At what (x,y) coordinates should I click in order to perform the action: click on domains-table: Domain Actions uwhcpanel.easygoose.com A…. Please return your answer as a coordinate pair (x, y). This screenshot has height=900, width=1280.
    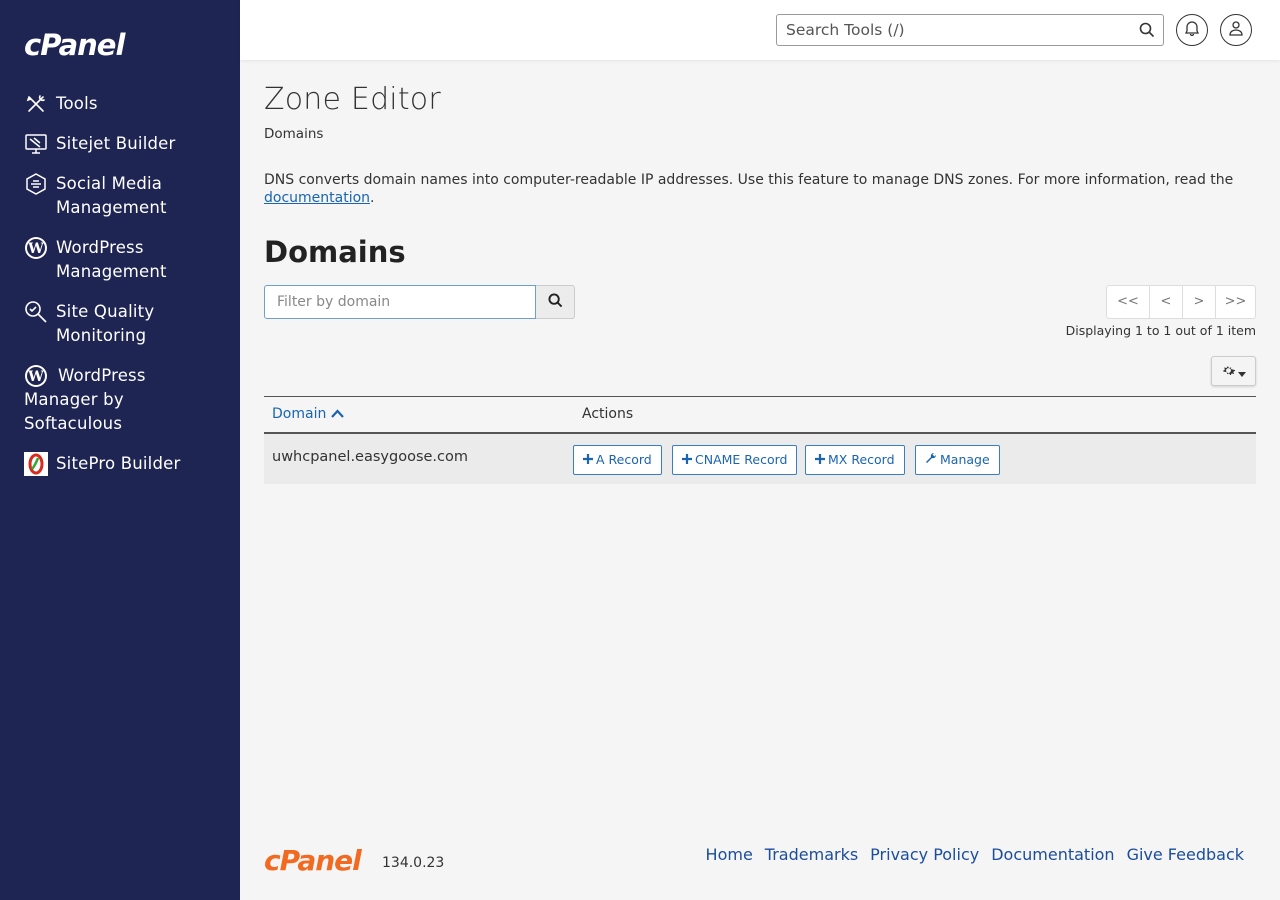
    Looking at the image, I should click on (760, 440).